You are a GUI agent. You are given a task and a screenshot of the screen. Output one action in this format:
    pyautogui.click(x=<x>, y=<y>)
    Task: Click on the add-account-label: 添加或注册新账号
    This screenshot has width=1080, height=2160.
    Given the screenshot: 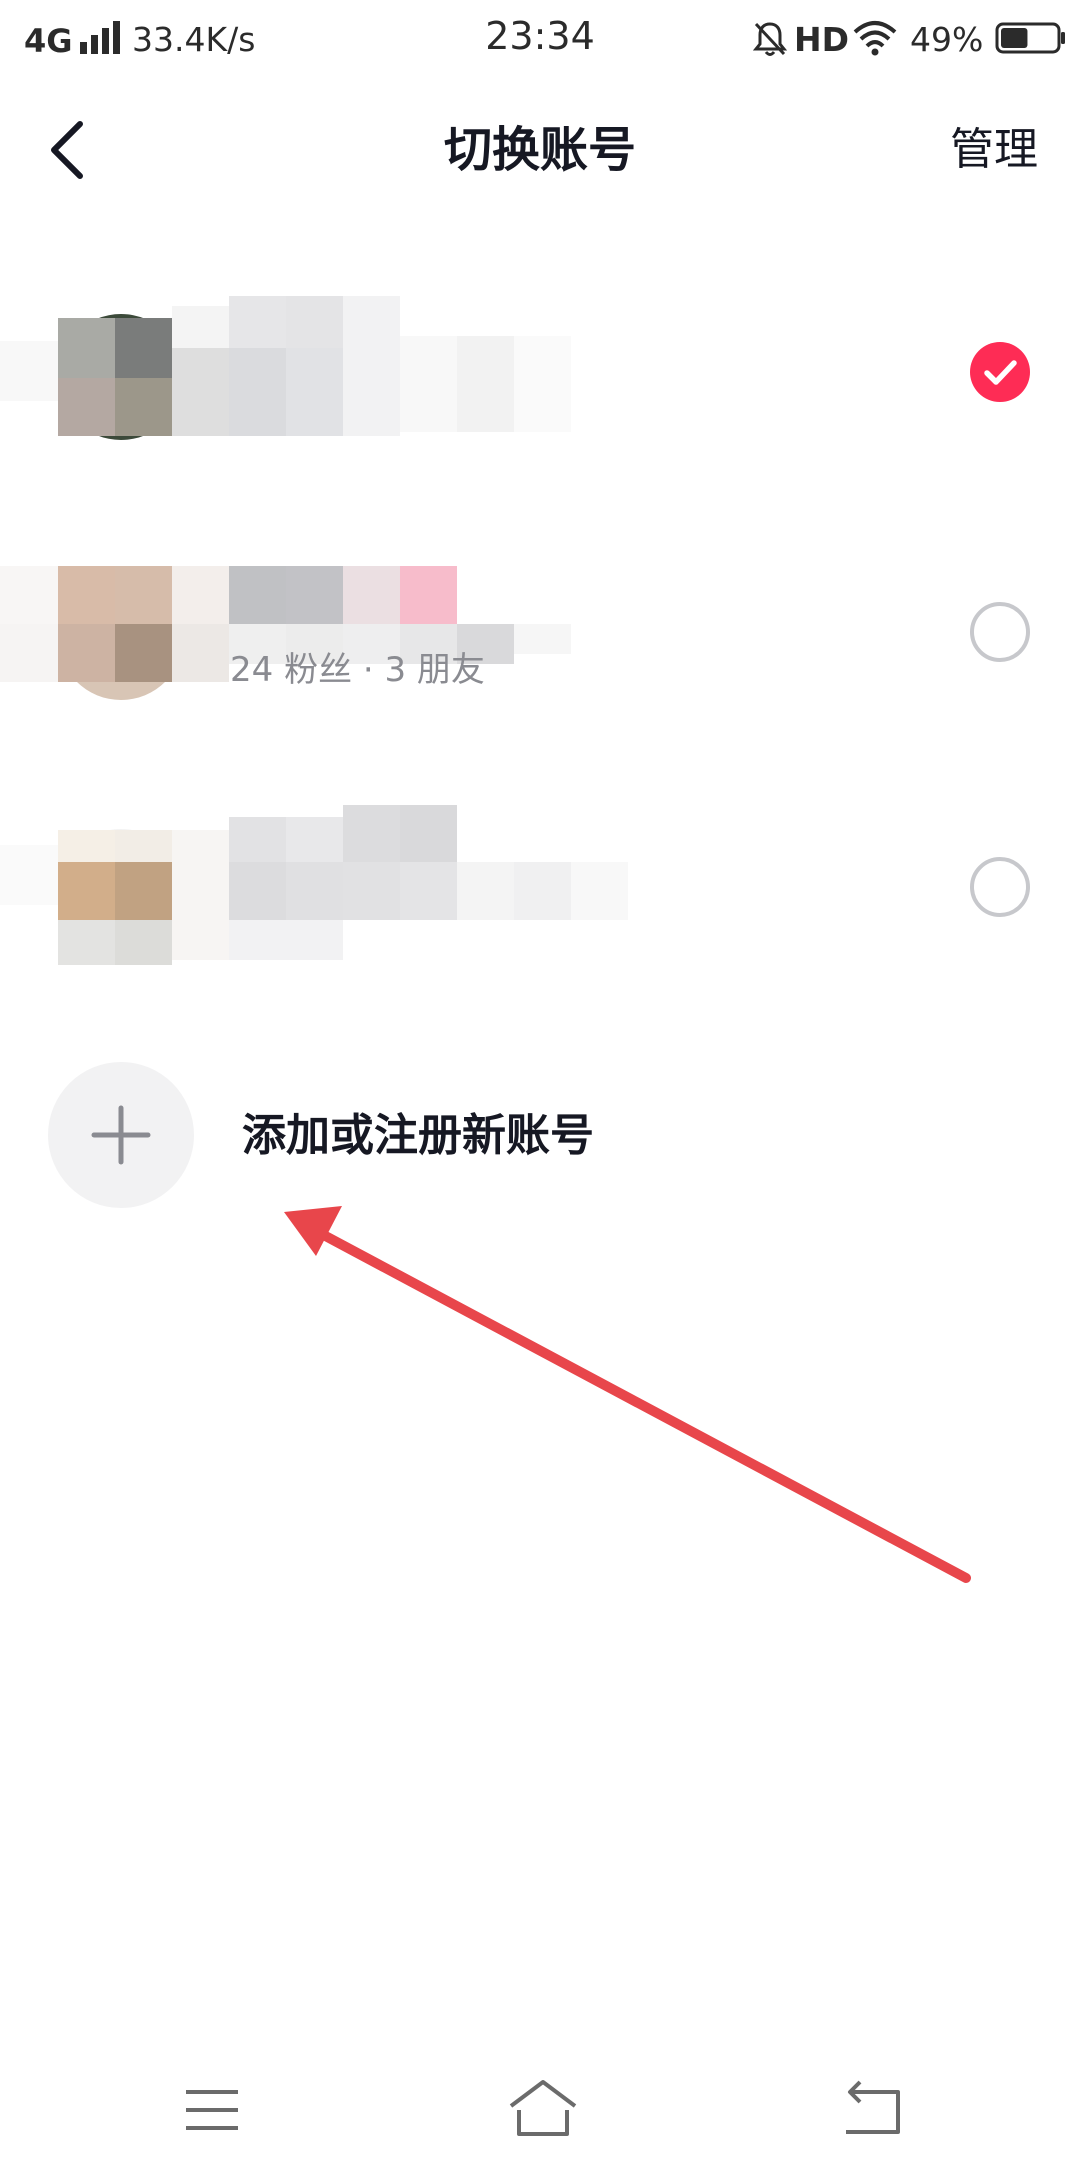 What is the action you would take?
    pyautogui.click(x=418, y=1135)
    